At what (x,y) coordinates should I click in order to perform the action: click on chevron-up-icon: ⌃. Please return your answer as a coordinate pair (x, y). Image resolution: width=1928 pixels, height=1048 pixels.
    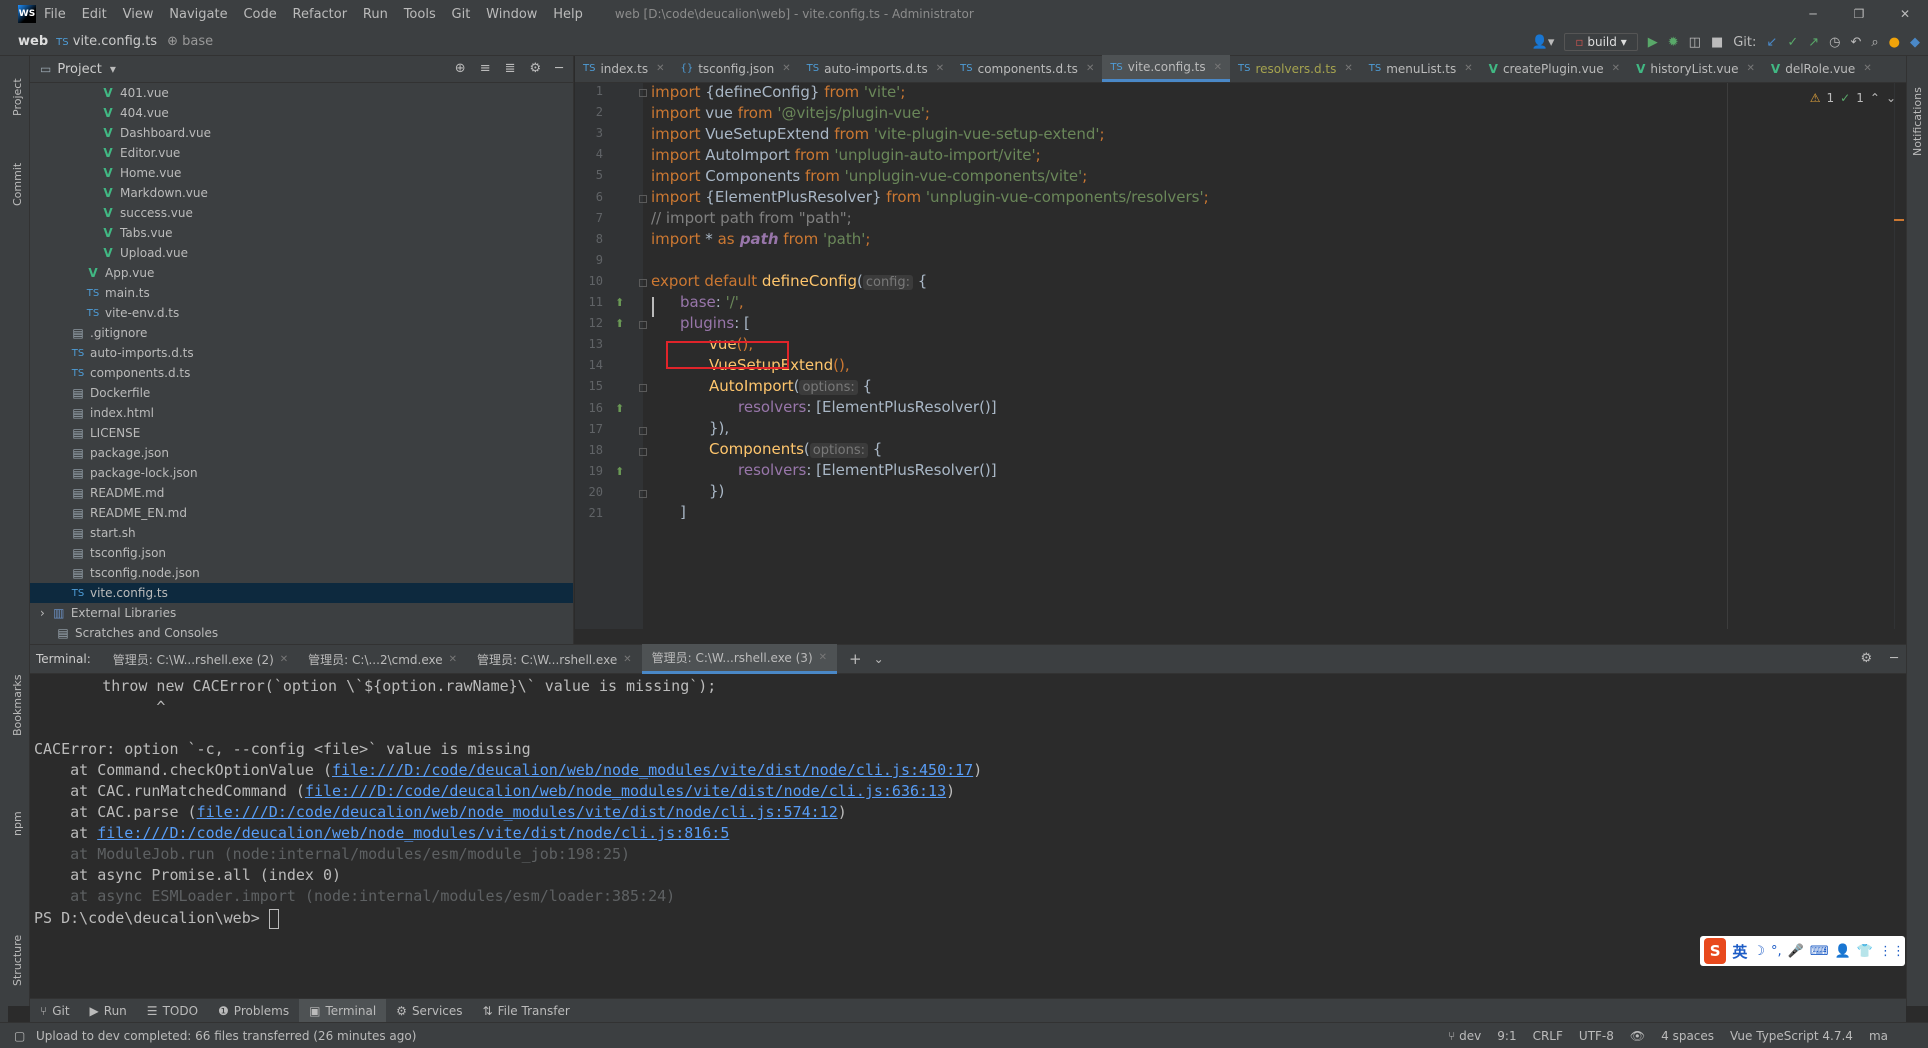
    Looking at the image, I should click on (1875, 98).